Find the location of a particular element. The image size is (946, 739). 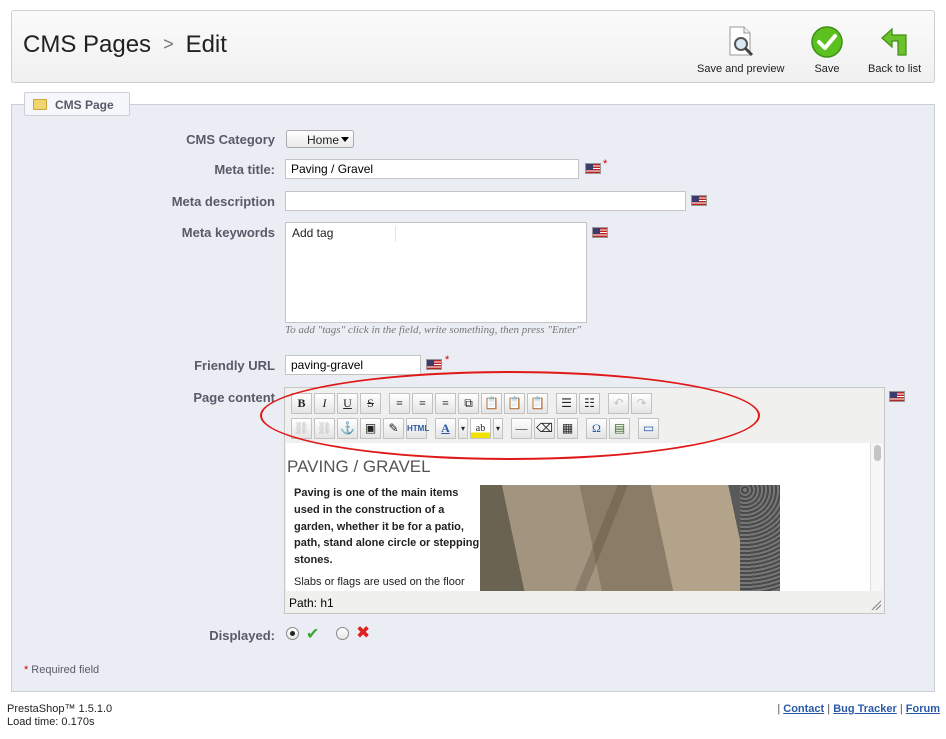

special-character-button: Ω is located at coordinates (596, 428).